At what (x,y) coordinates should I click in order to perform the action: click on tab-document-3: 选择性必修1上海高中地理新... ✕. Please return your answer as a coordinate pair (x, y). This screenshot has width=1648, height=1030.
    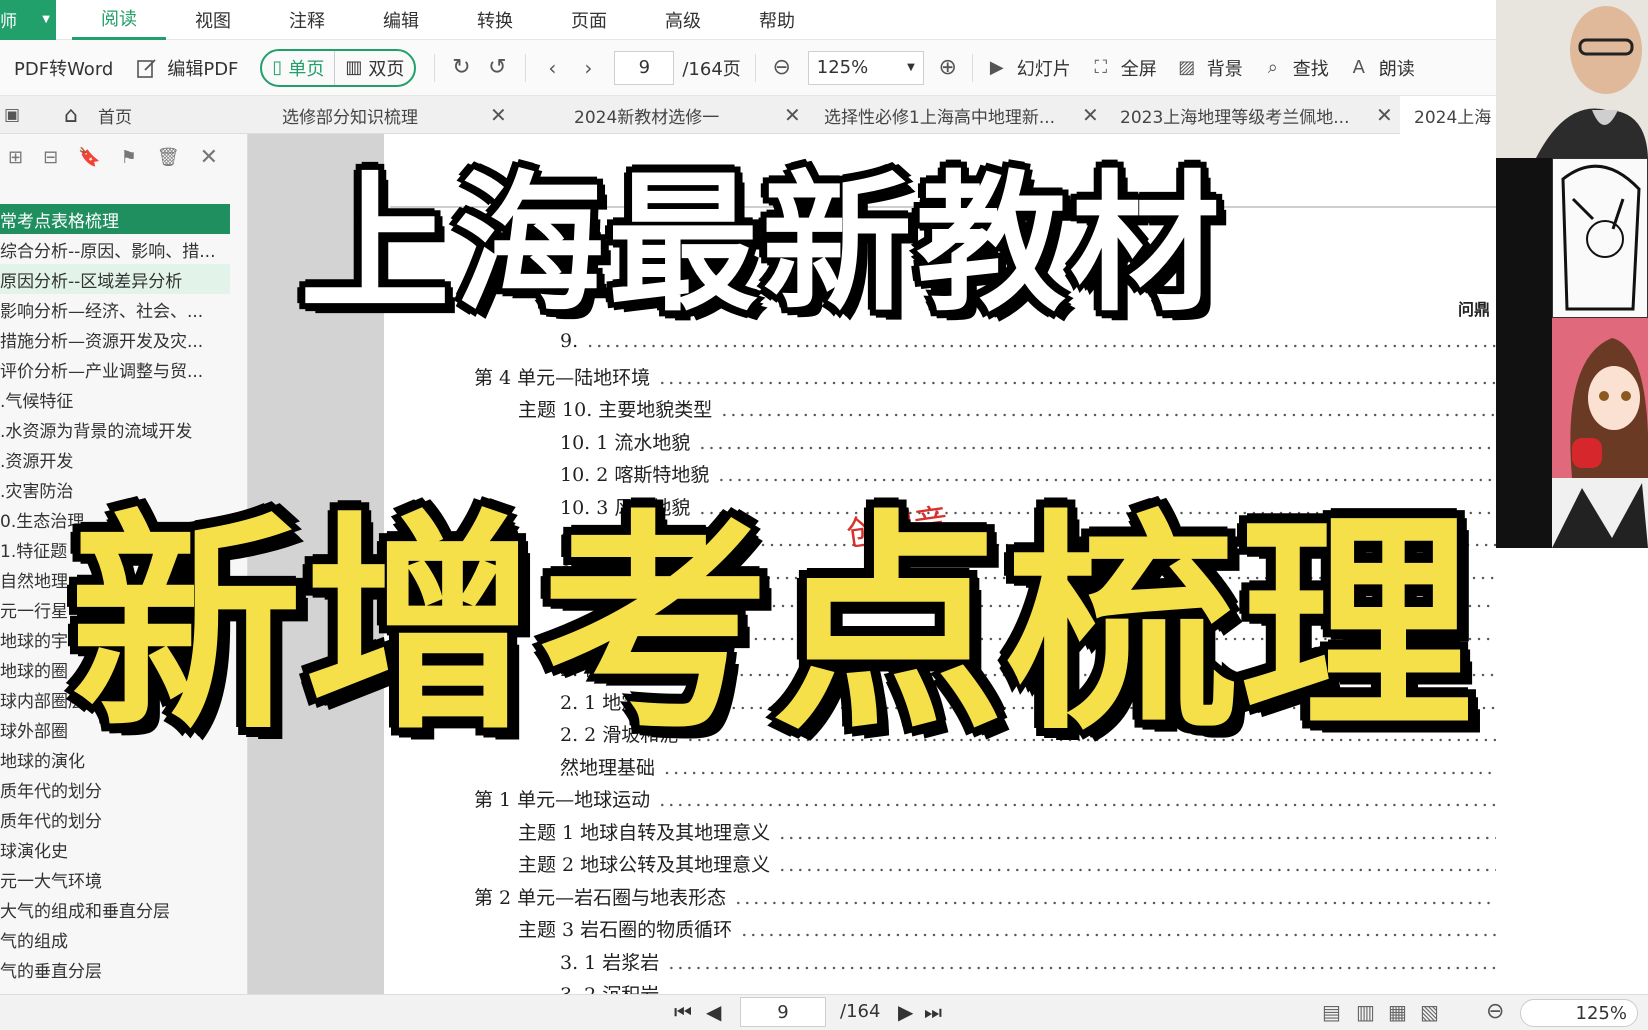
    Looking at the image, I should click on (953, 115).